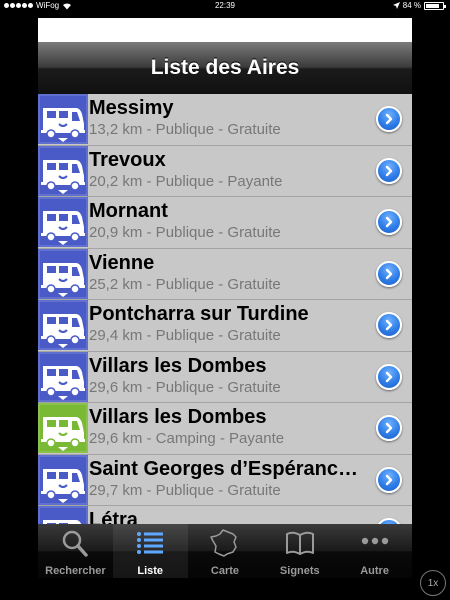 This screenshot has width=450, height=600. I want to click on navigation-bar: Liste des Aires, so click(225, 68).